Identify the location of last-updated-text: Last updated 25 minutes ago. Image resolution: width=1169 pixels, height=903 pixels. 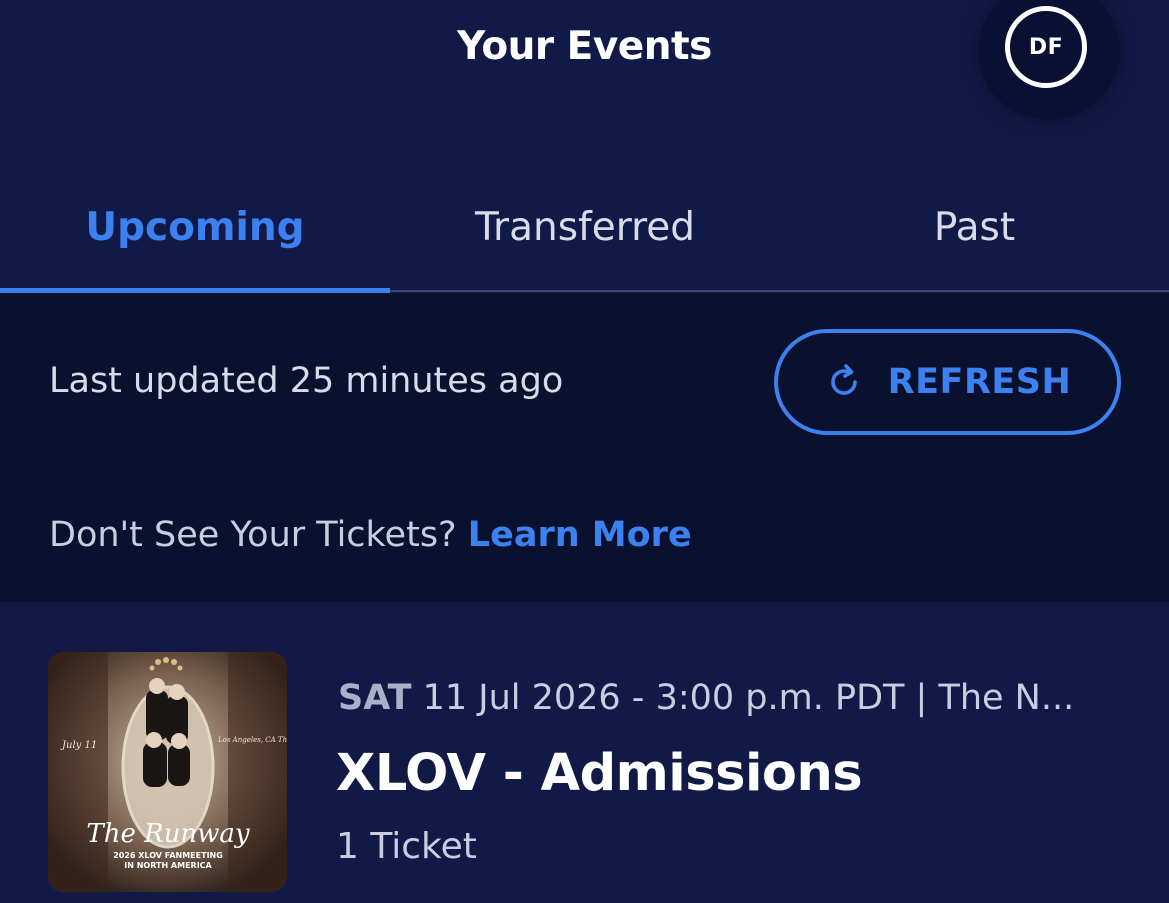
(306, 381).